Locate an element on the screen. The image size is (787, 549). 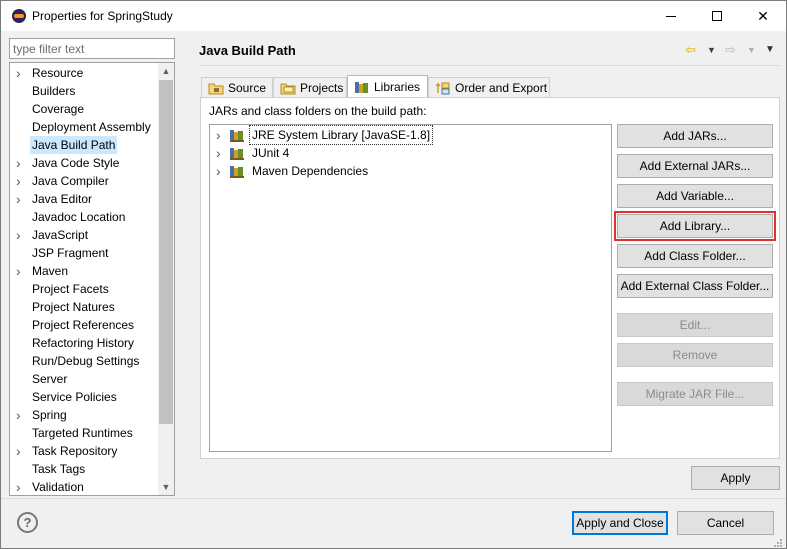
tab-source: Source is located at coordinates (237, 87).